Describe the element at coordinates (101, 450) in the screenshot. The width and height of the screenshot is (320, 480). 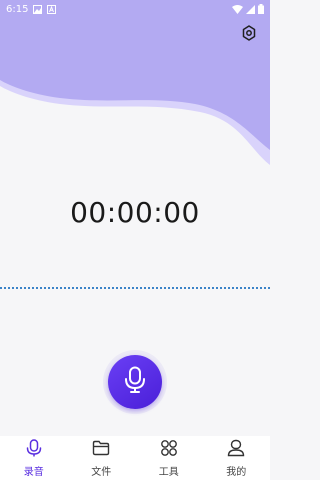
I see `folder-icon` at that location.